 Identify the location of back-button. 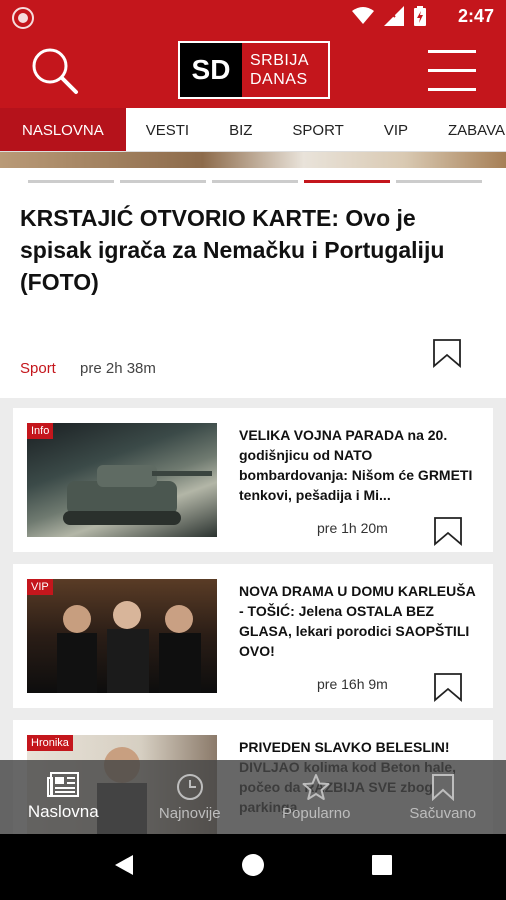
(124, 867).